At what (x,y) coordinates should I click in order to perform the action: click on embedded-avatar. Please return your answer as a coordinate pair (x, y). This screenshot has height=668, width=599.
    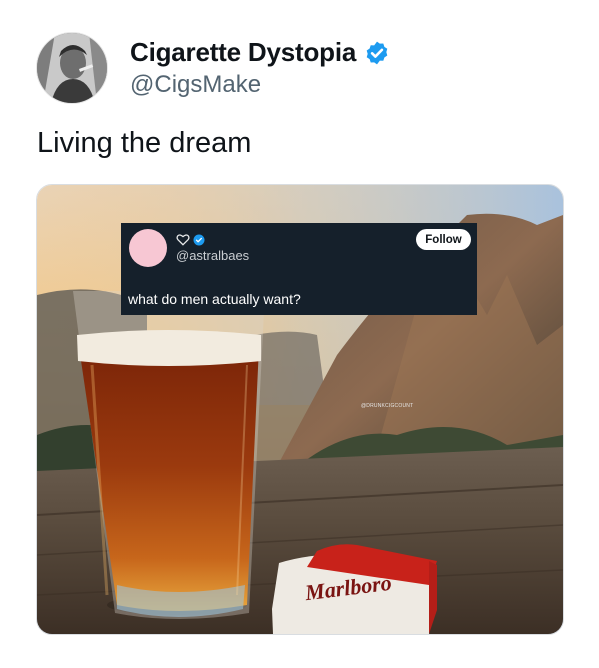
    Looking at the image, I should click on (148, 248).